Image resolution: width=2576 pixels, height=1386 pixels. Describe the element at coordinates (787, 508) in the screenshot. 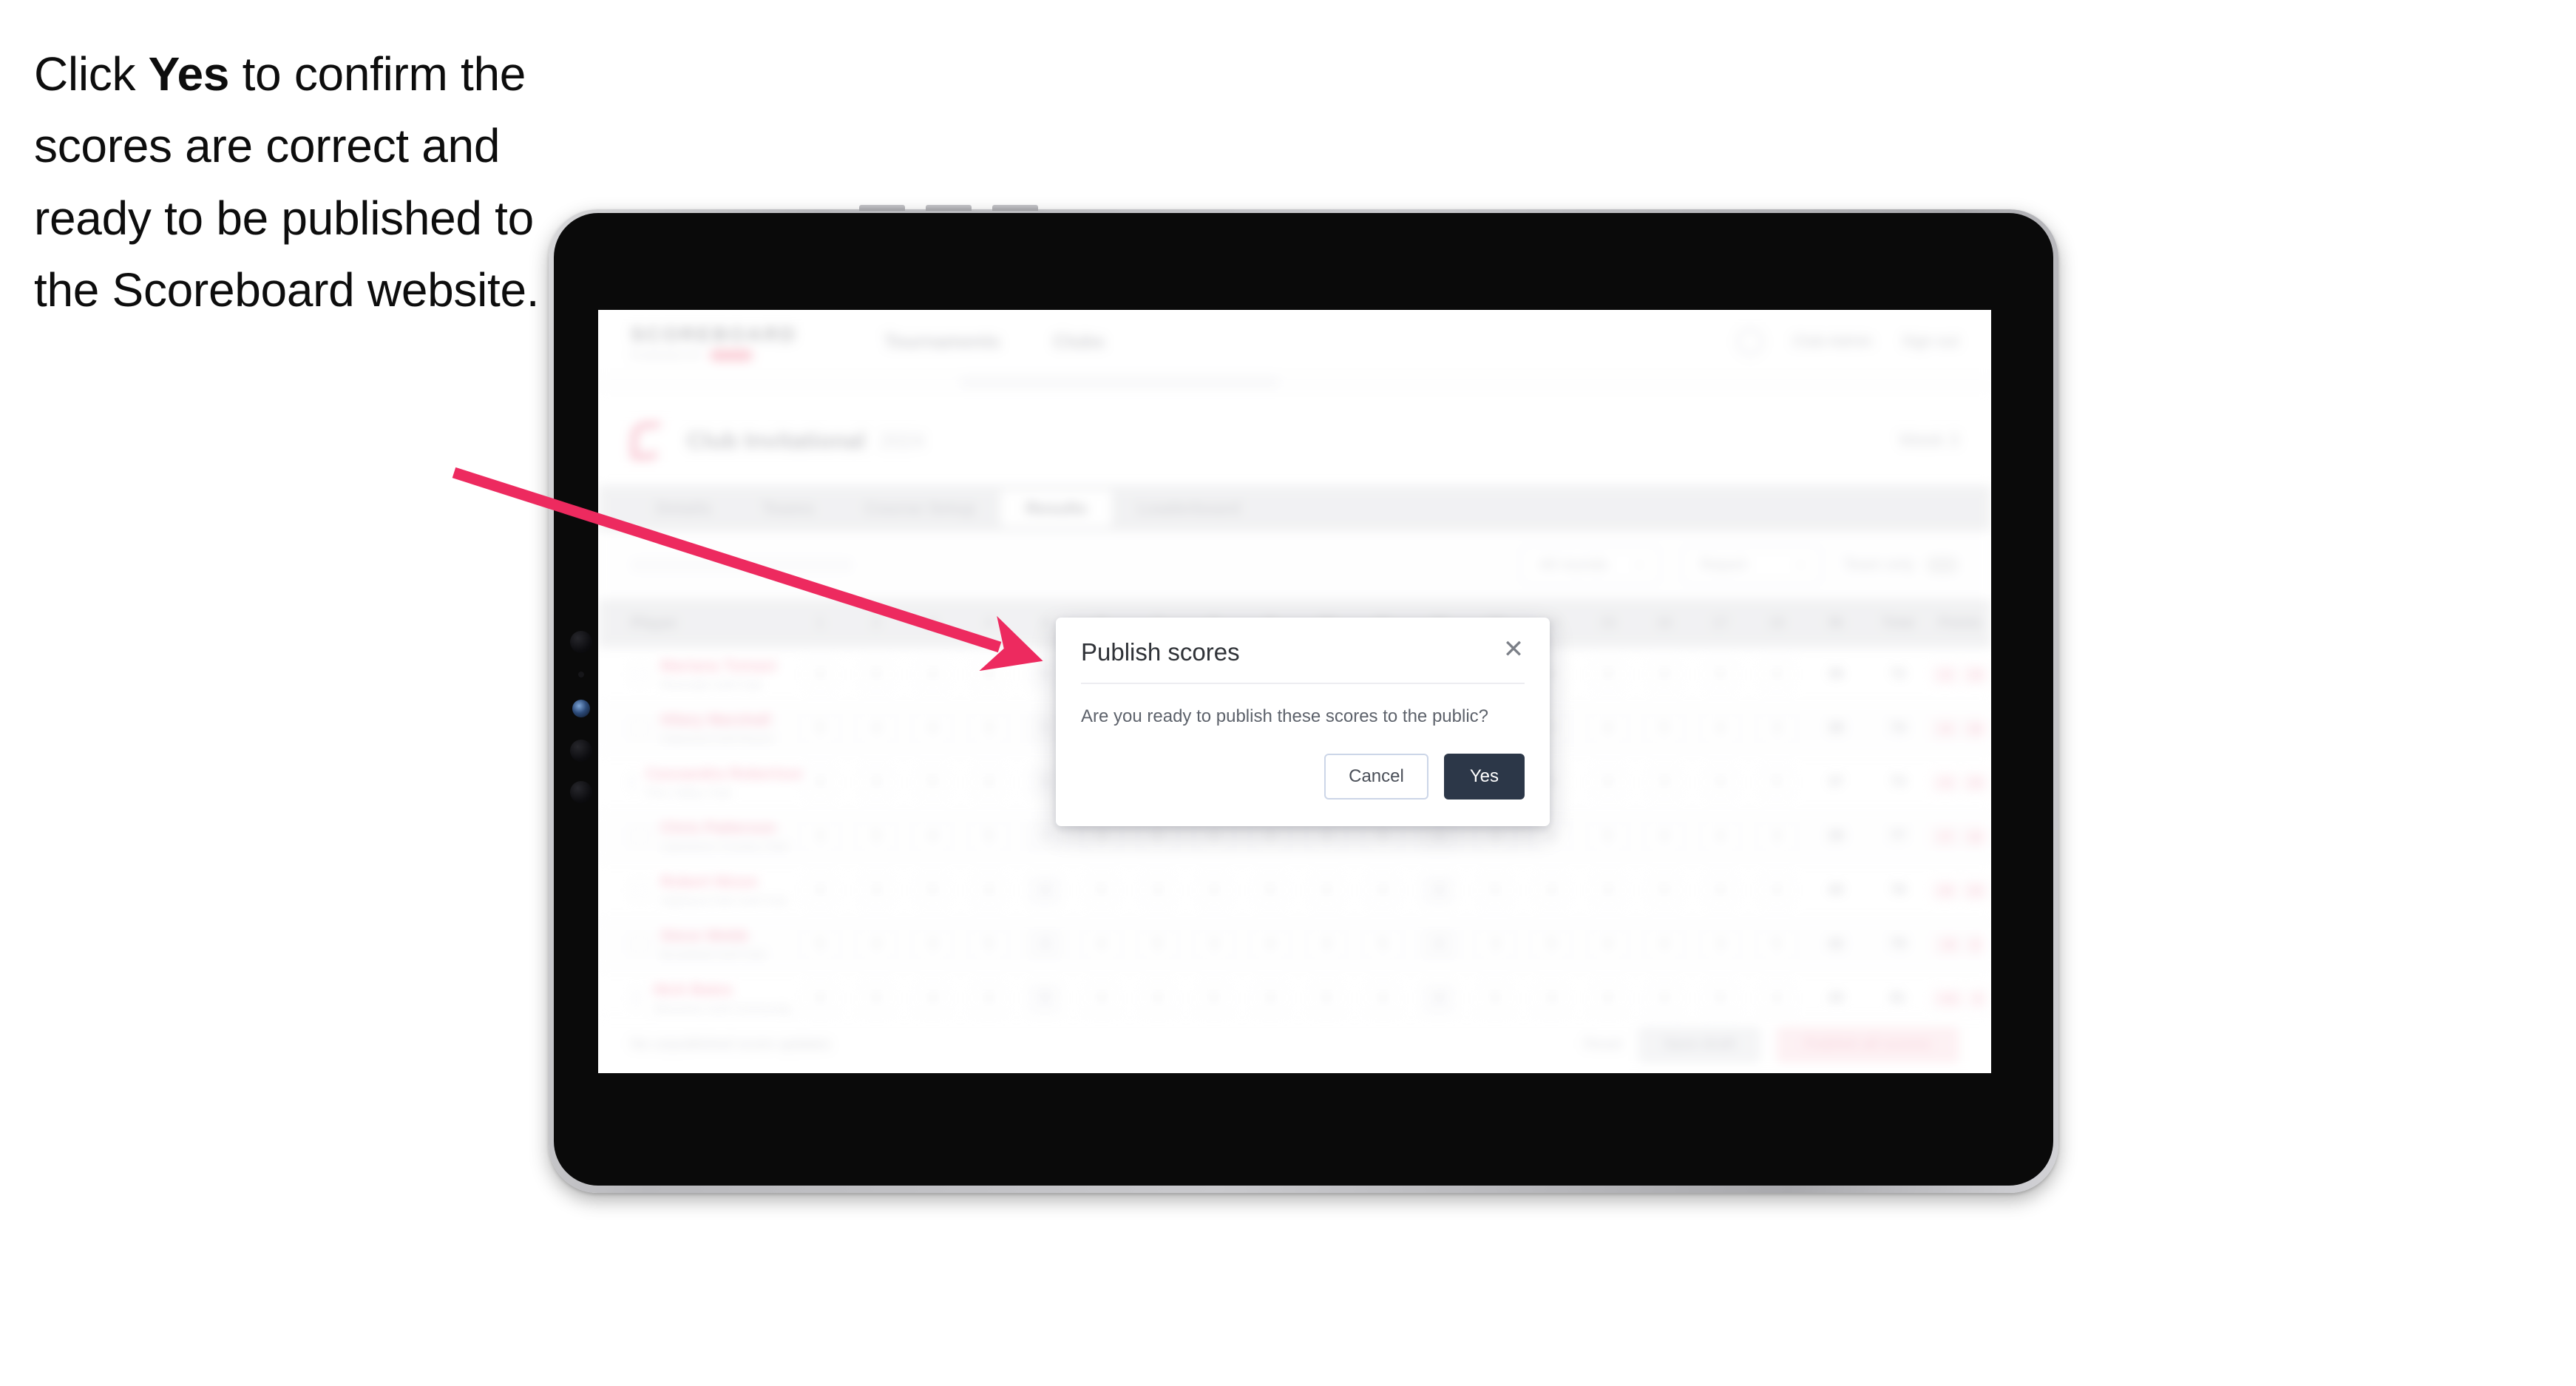

I see `tab-teams: Teams` at that location.